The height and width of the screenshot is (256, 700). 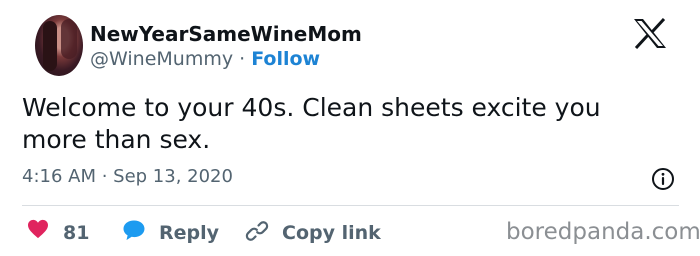 I want to click on like-count: 81, so click(x=76, y=233).